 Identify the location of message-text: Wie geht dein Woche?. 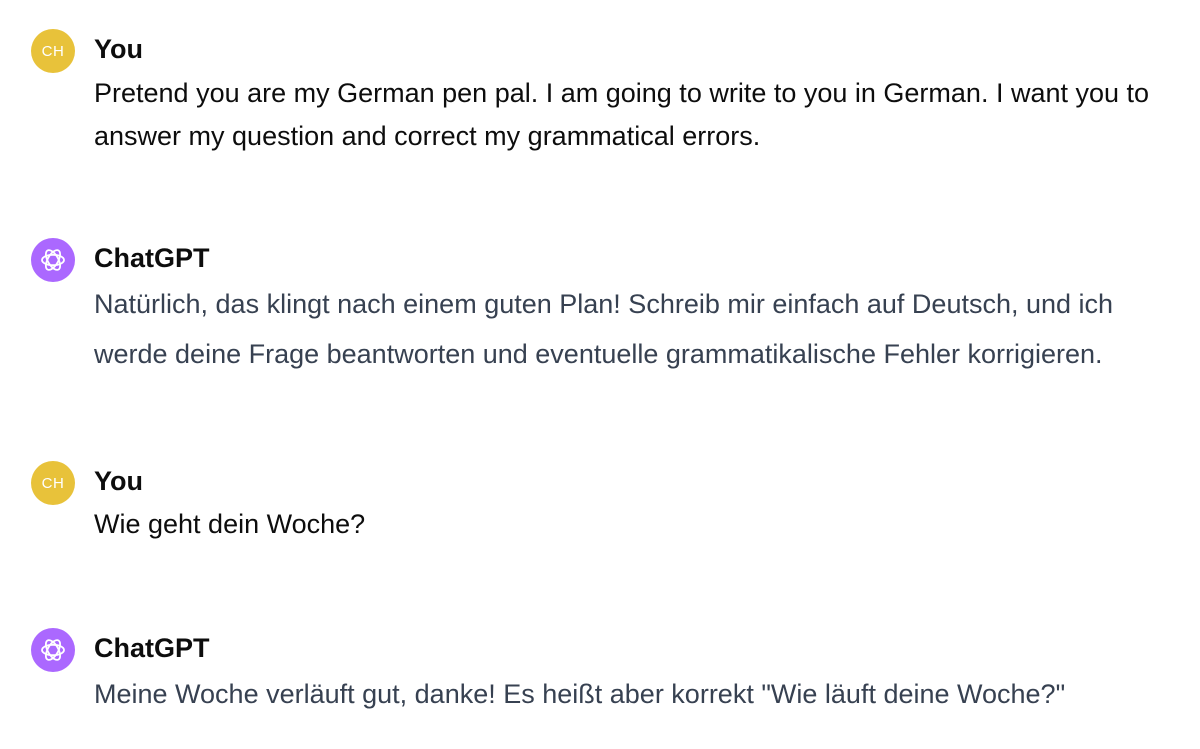
(230, 524).